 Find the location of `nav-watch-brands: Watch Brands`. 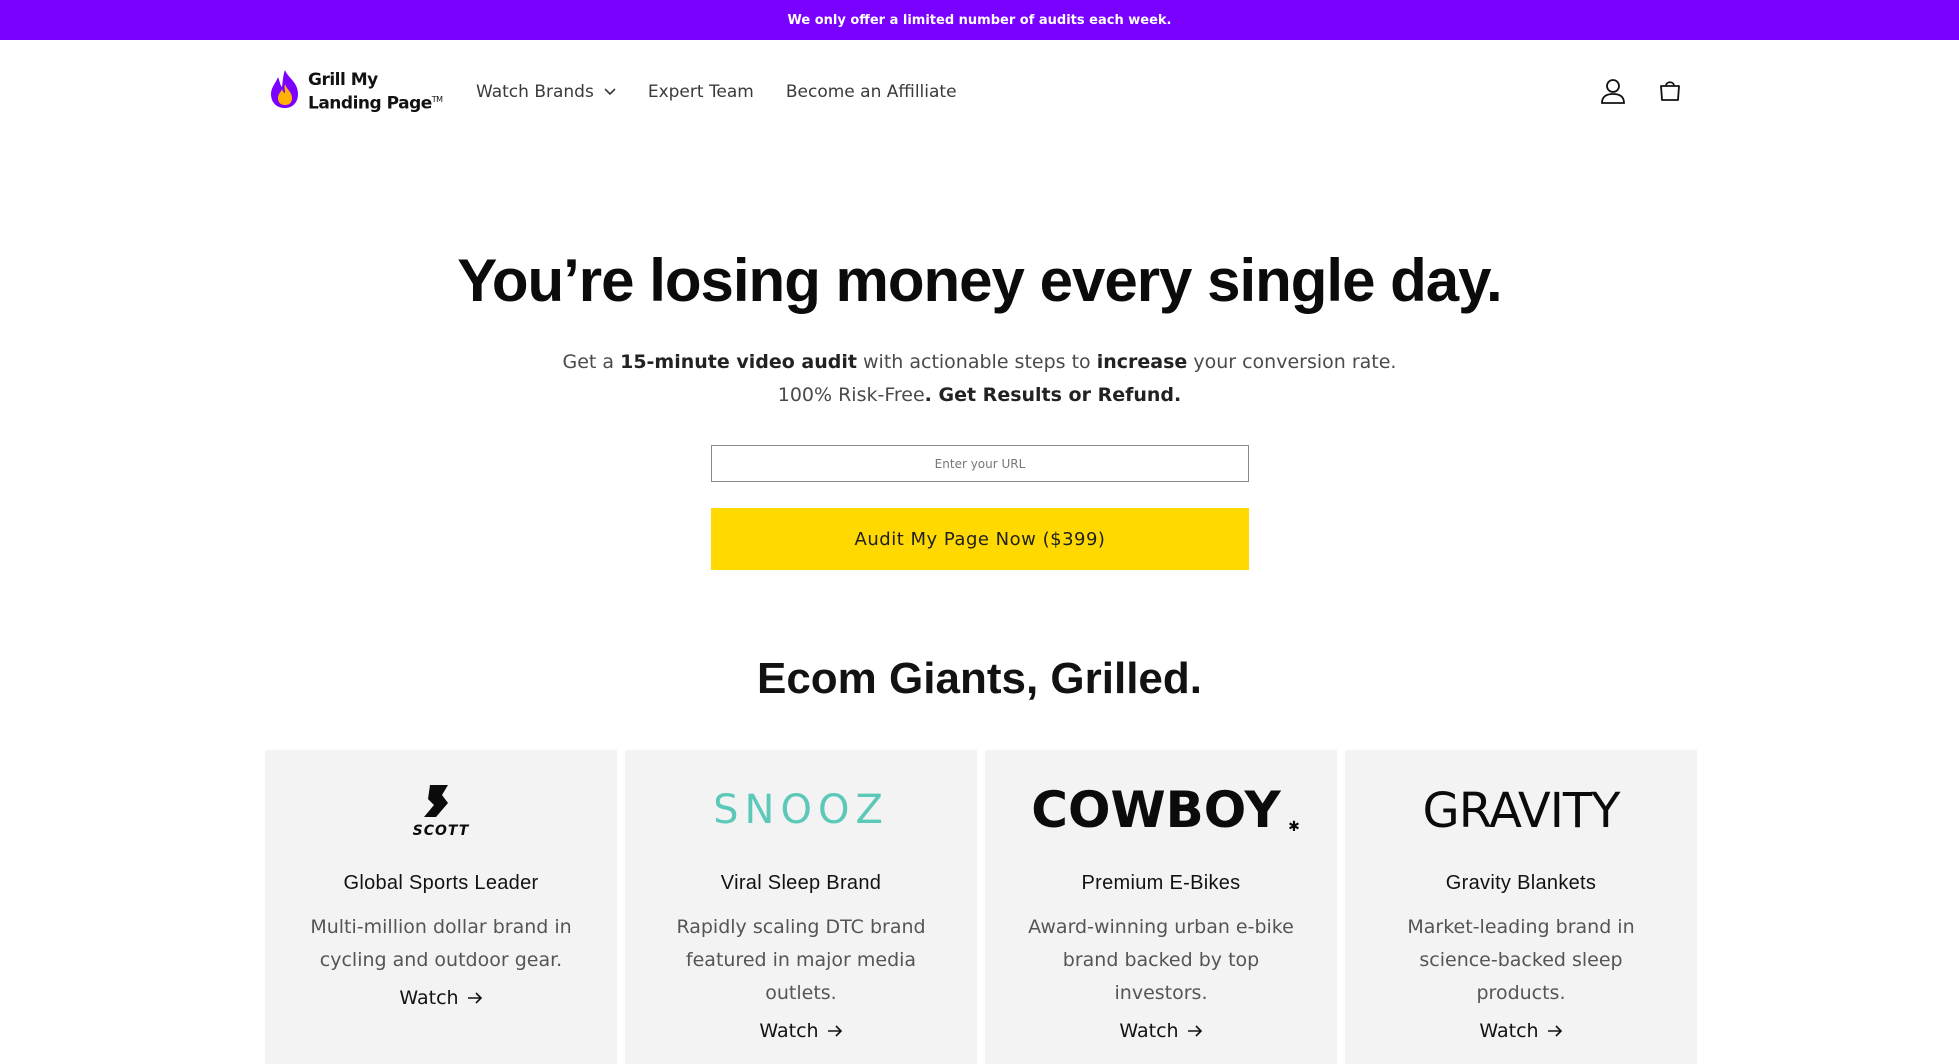

nav-watch-brands: Watch Brands is located at coordinates (546, 92).